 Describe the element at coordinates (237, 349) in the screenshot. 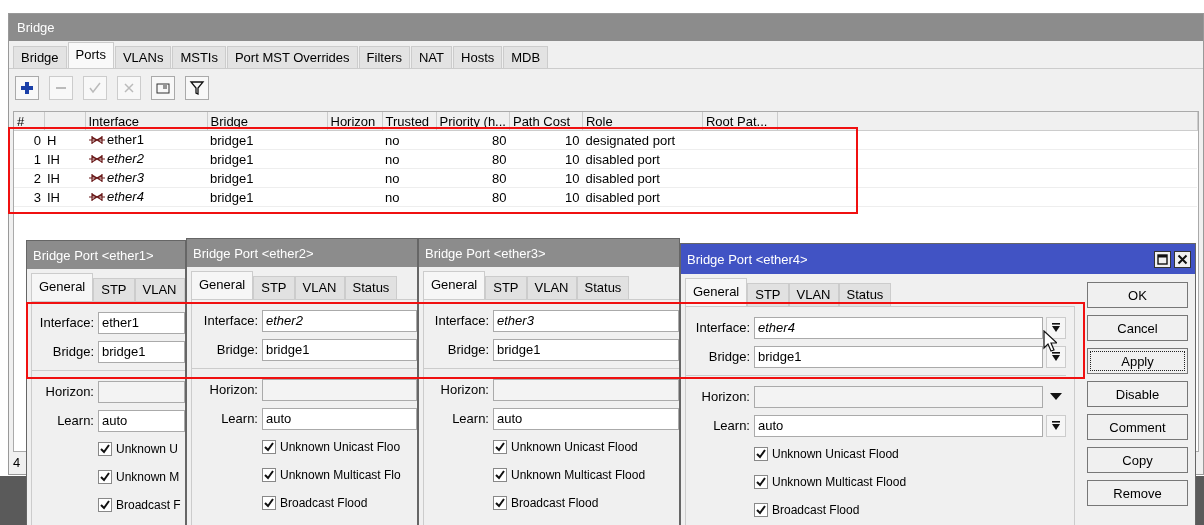

I see `field-label: Bridge:` at that location.